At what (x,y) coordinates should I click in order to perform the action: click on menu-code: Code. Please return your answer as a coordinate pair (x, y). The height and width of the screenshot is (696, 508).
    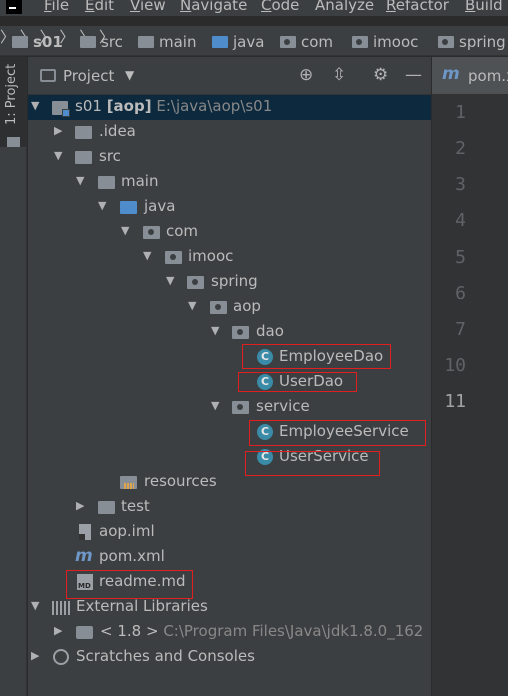
    Looking at the image, I should click on (280, 7).